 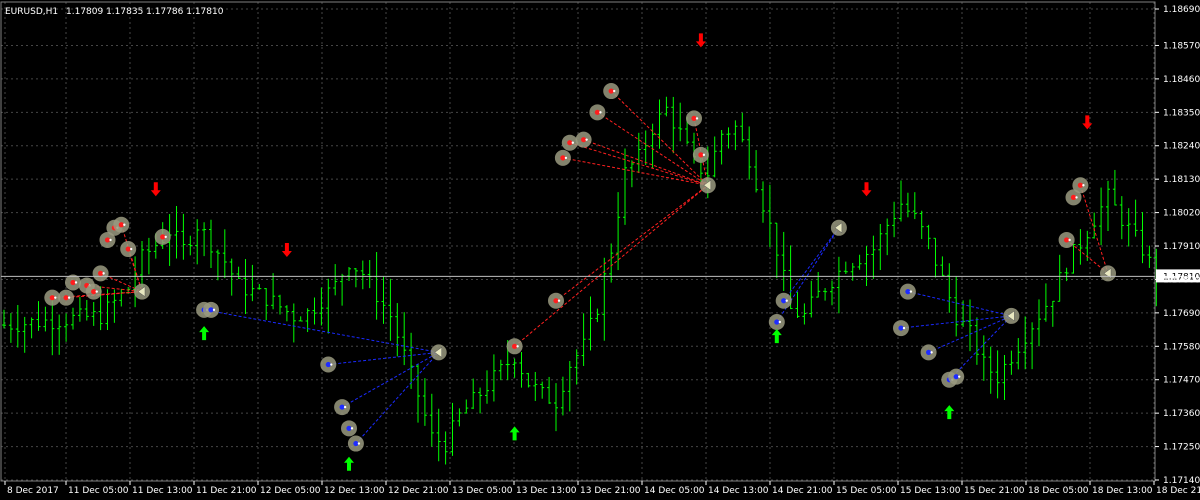 I want to click on y-tick-label: 1.18130, so click(x=1181, y=180).